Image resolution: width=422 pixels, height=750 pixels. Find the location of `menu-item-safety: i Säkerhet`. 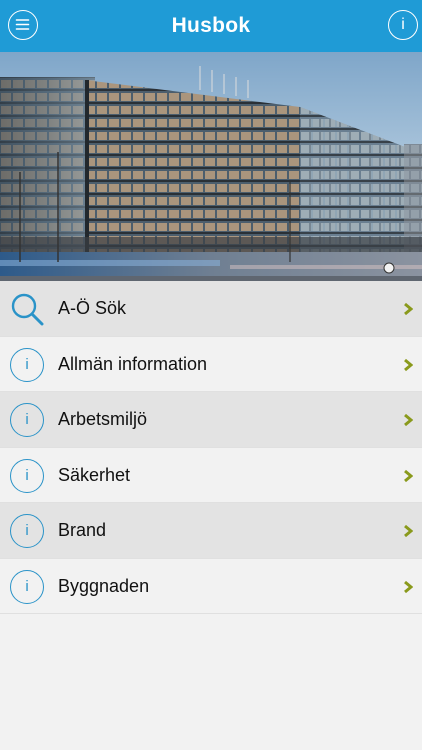

menu-item-safety: i Säkerhet is located at coordinates (211, 475).